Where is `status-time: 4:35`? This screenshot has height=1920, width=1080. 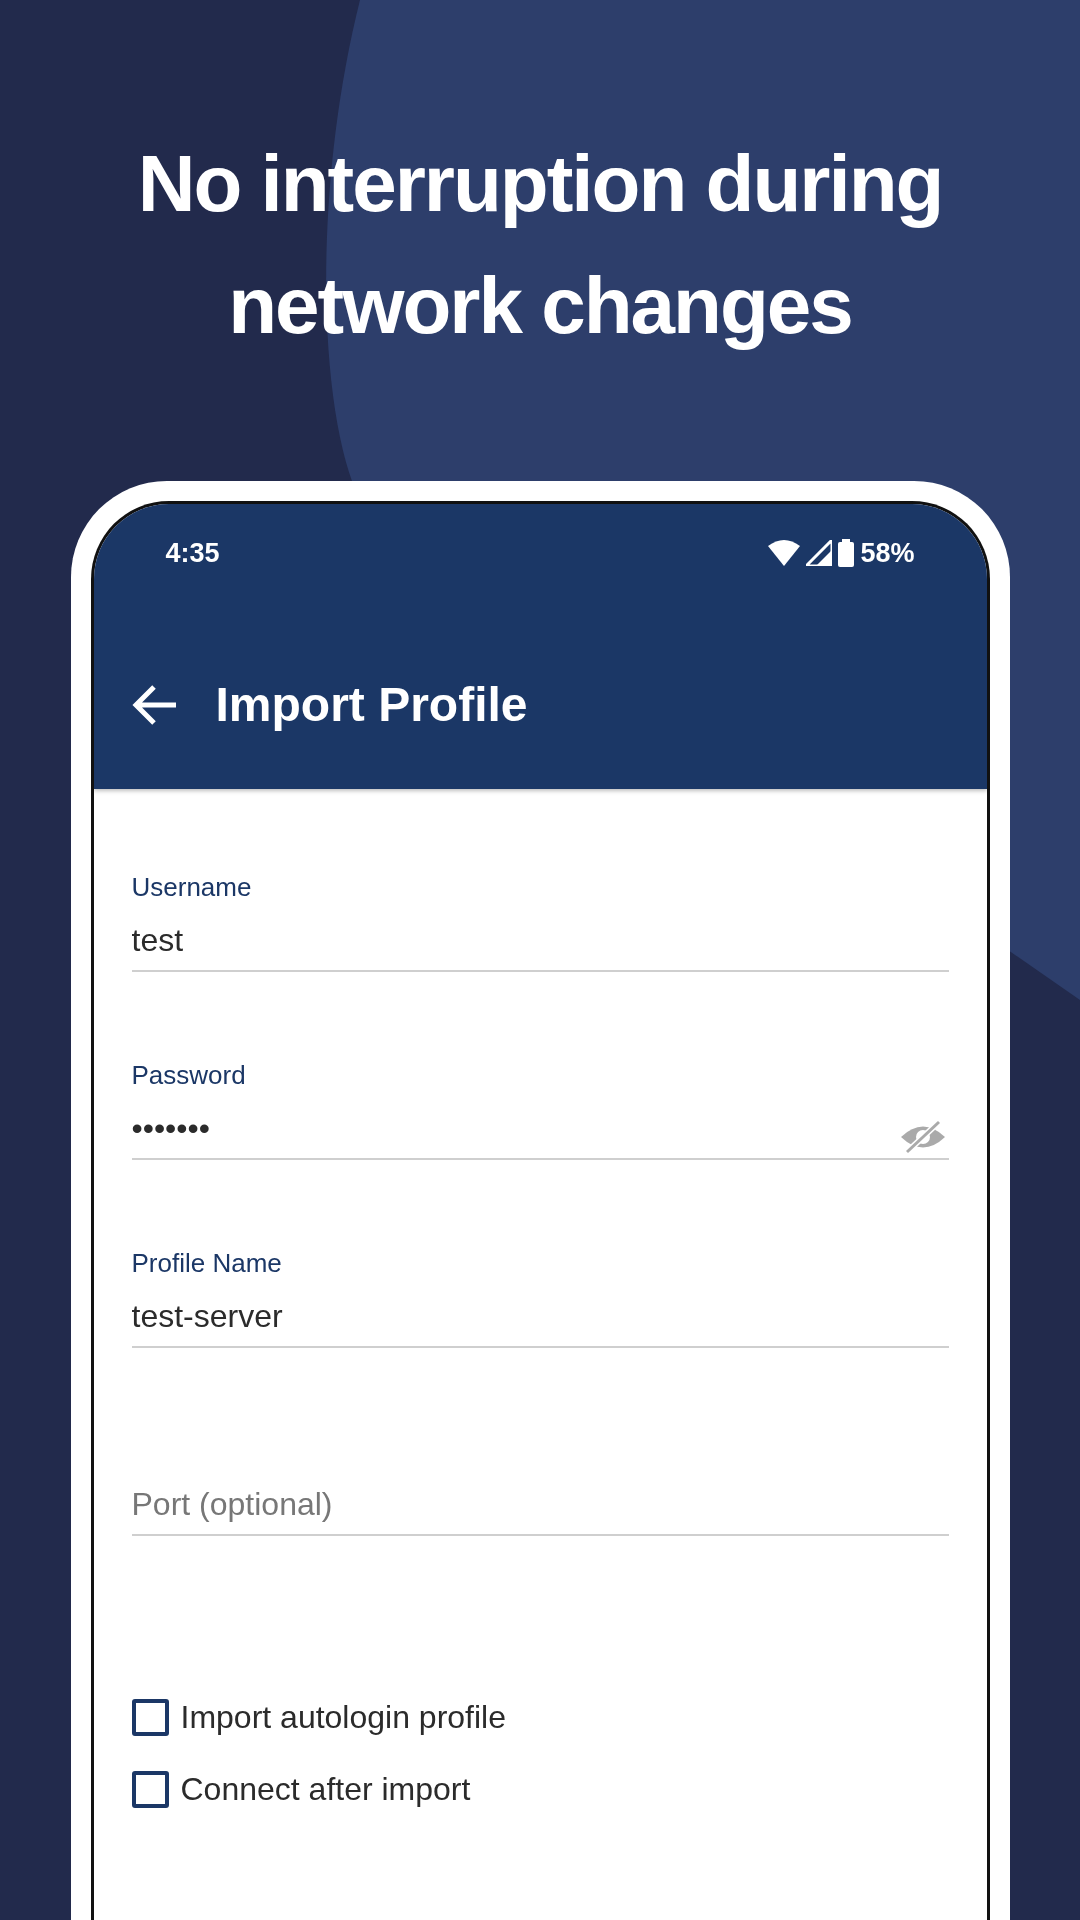
status-time: 4:35 is located at coordinates (192, 553).